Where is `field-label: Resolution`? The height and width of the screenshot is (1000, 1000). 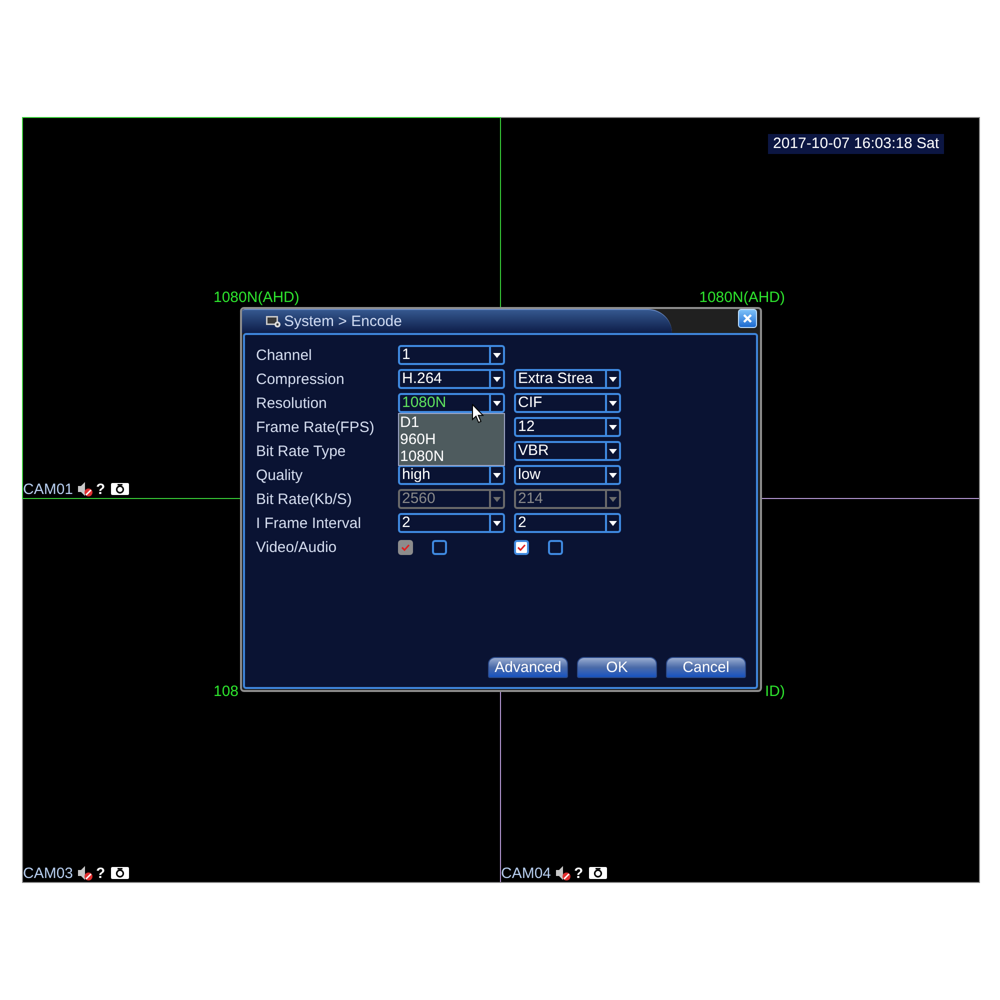
field-label: Resolution is located at coordinates (292, 403).